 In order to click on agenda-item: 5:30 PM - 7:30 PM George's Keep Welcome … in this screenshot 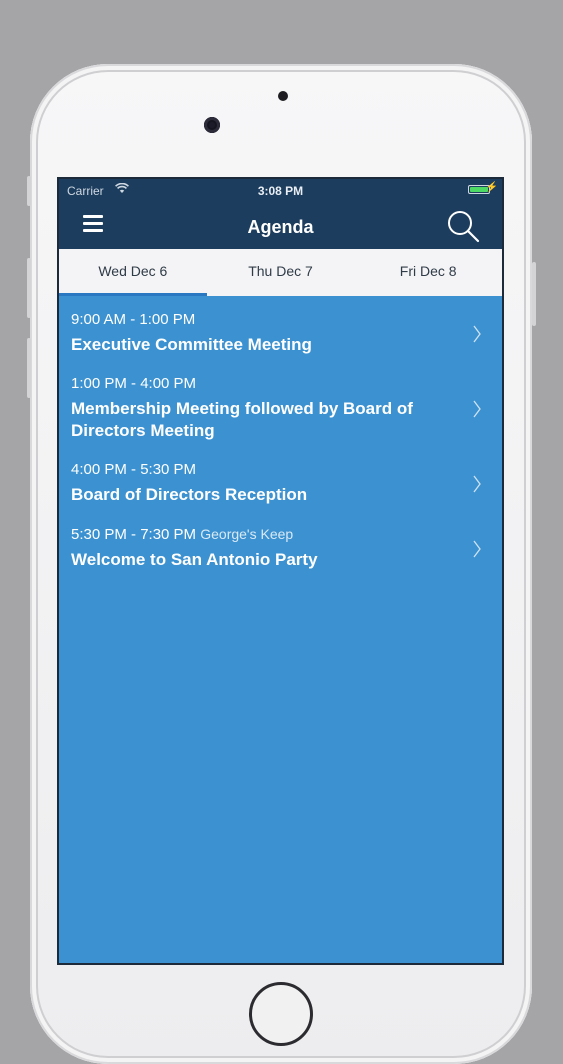, I will do `click(280, 548)`.